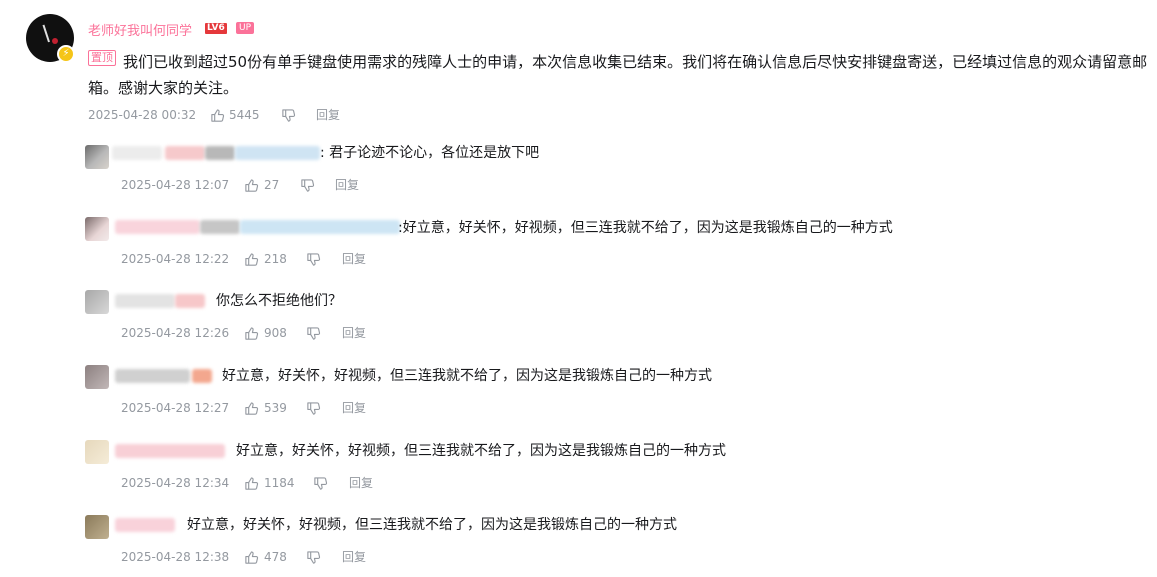 This screenshot has height=577, width=1157. Describe the element at coordinates (279, 483) in the screenshot. I see `like-count: 1184` at that location.